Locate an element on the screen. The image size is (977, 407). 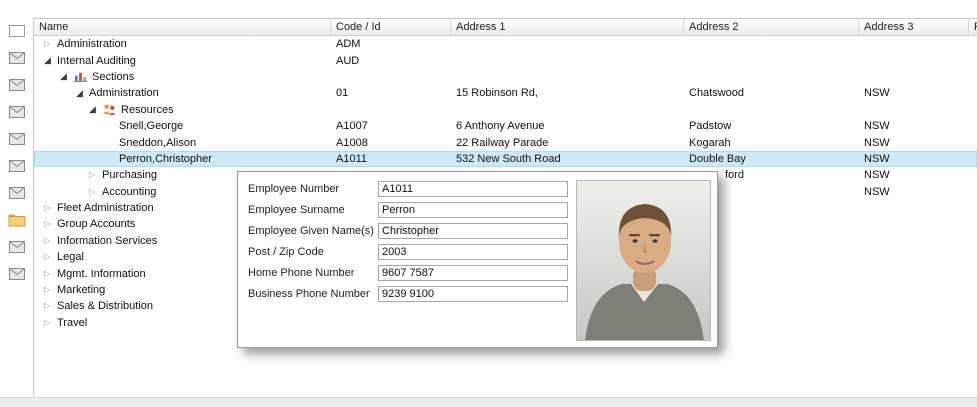
employee-given-names-input is located at coordinates (473, 231).